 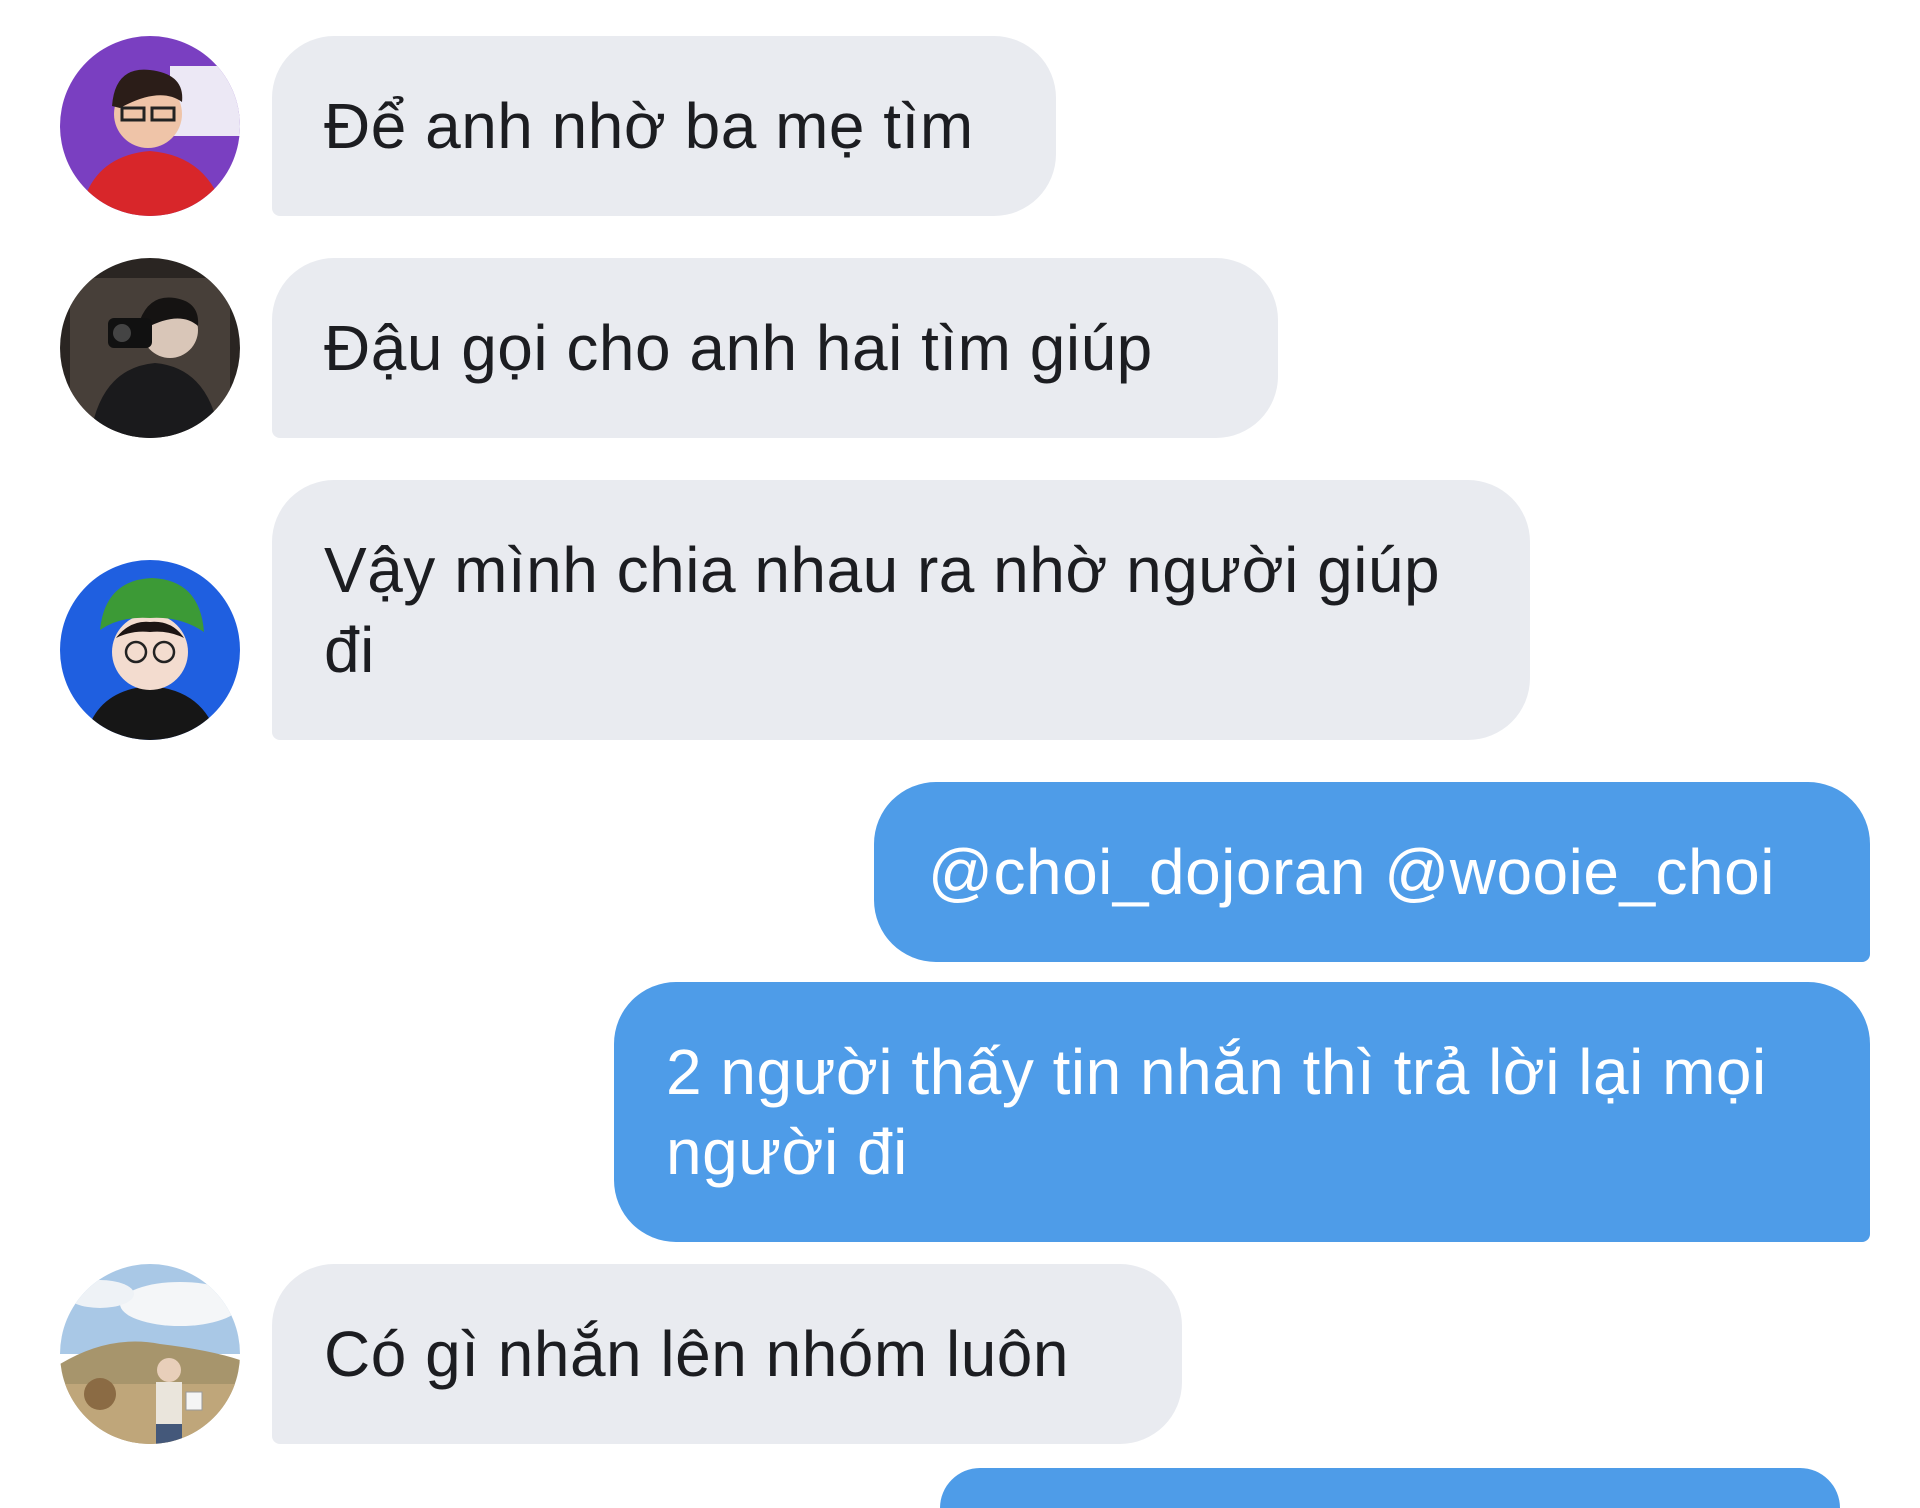 What do you see at coordinates (696, 1354) in the screenshot?
I see `message-text: Có gì nhắn lên nhóm luôn` at bounding box center [696, 1354].